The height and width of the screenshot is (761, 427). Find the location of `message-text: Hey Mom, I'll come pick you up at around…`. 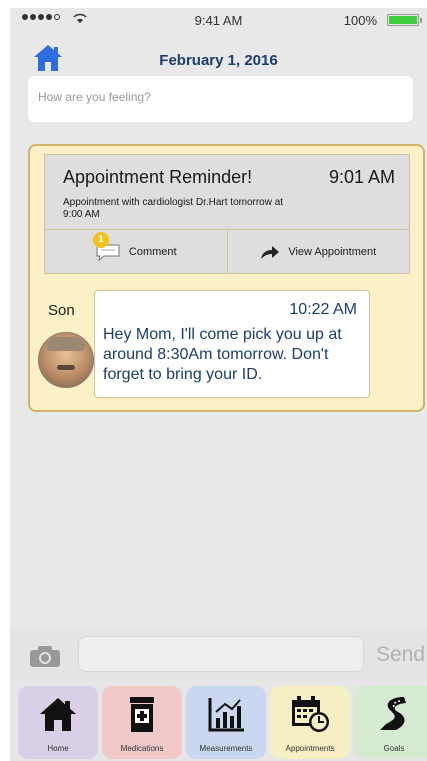

message-text: Hey Mom, I'll come pick you up at around… is located at coordinates (222, 354).